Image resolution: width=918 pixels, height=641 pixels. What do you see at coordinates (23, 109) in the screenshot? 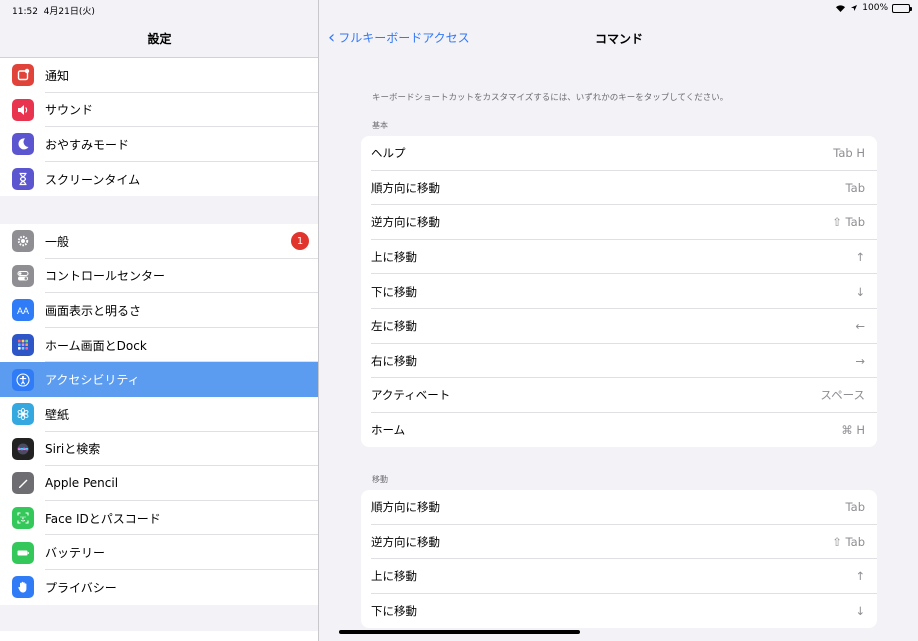
I see `speaker-icon` at bounding box center [23, 109].